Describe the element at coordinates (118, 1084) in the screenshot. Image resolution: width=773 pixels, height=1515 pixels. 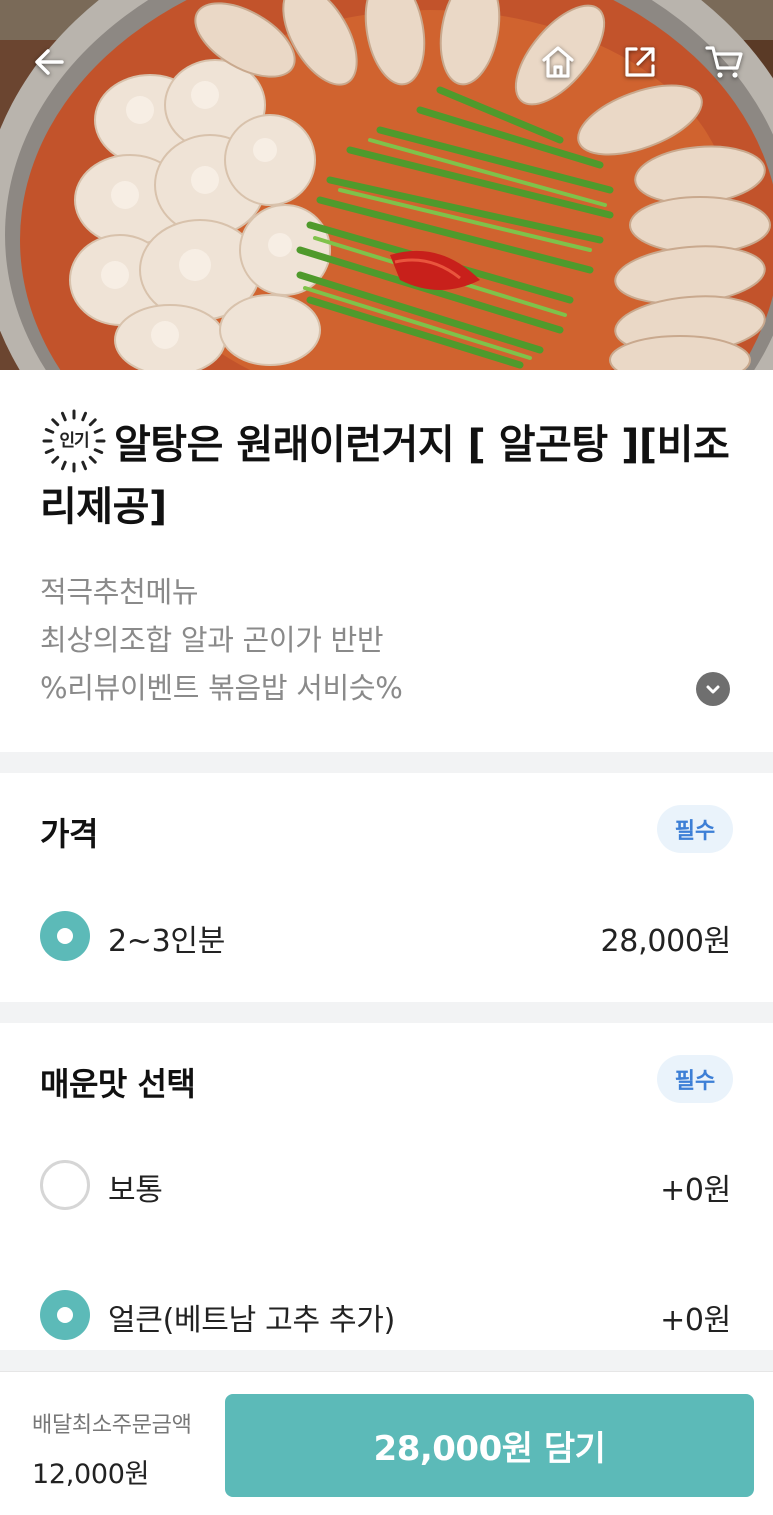
I see `section-title: 매운맛 선택` at that location.